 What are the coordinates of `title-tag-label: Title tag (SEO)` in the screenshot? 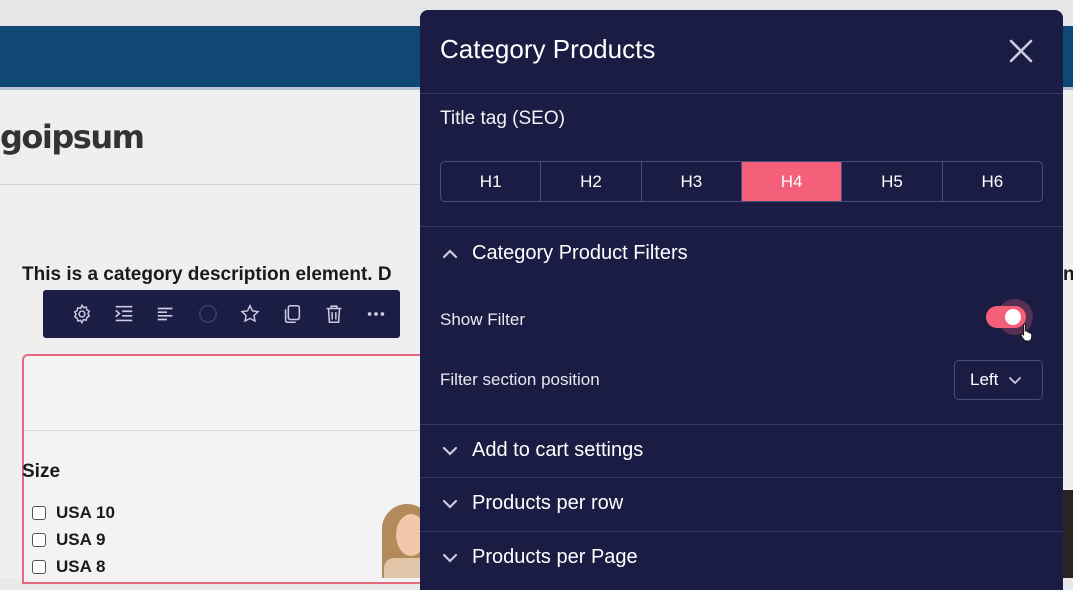 It's located at (502, 118).